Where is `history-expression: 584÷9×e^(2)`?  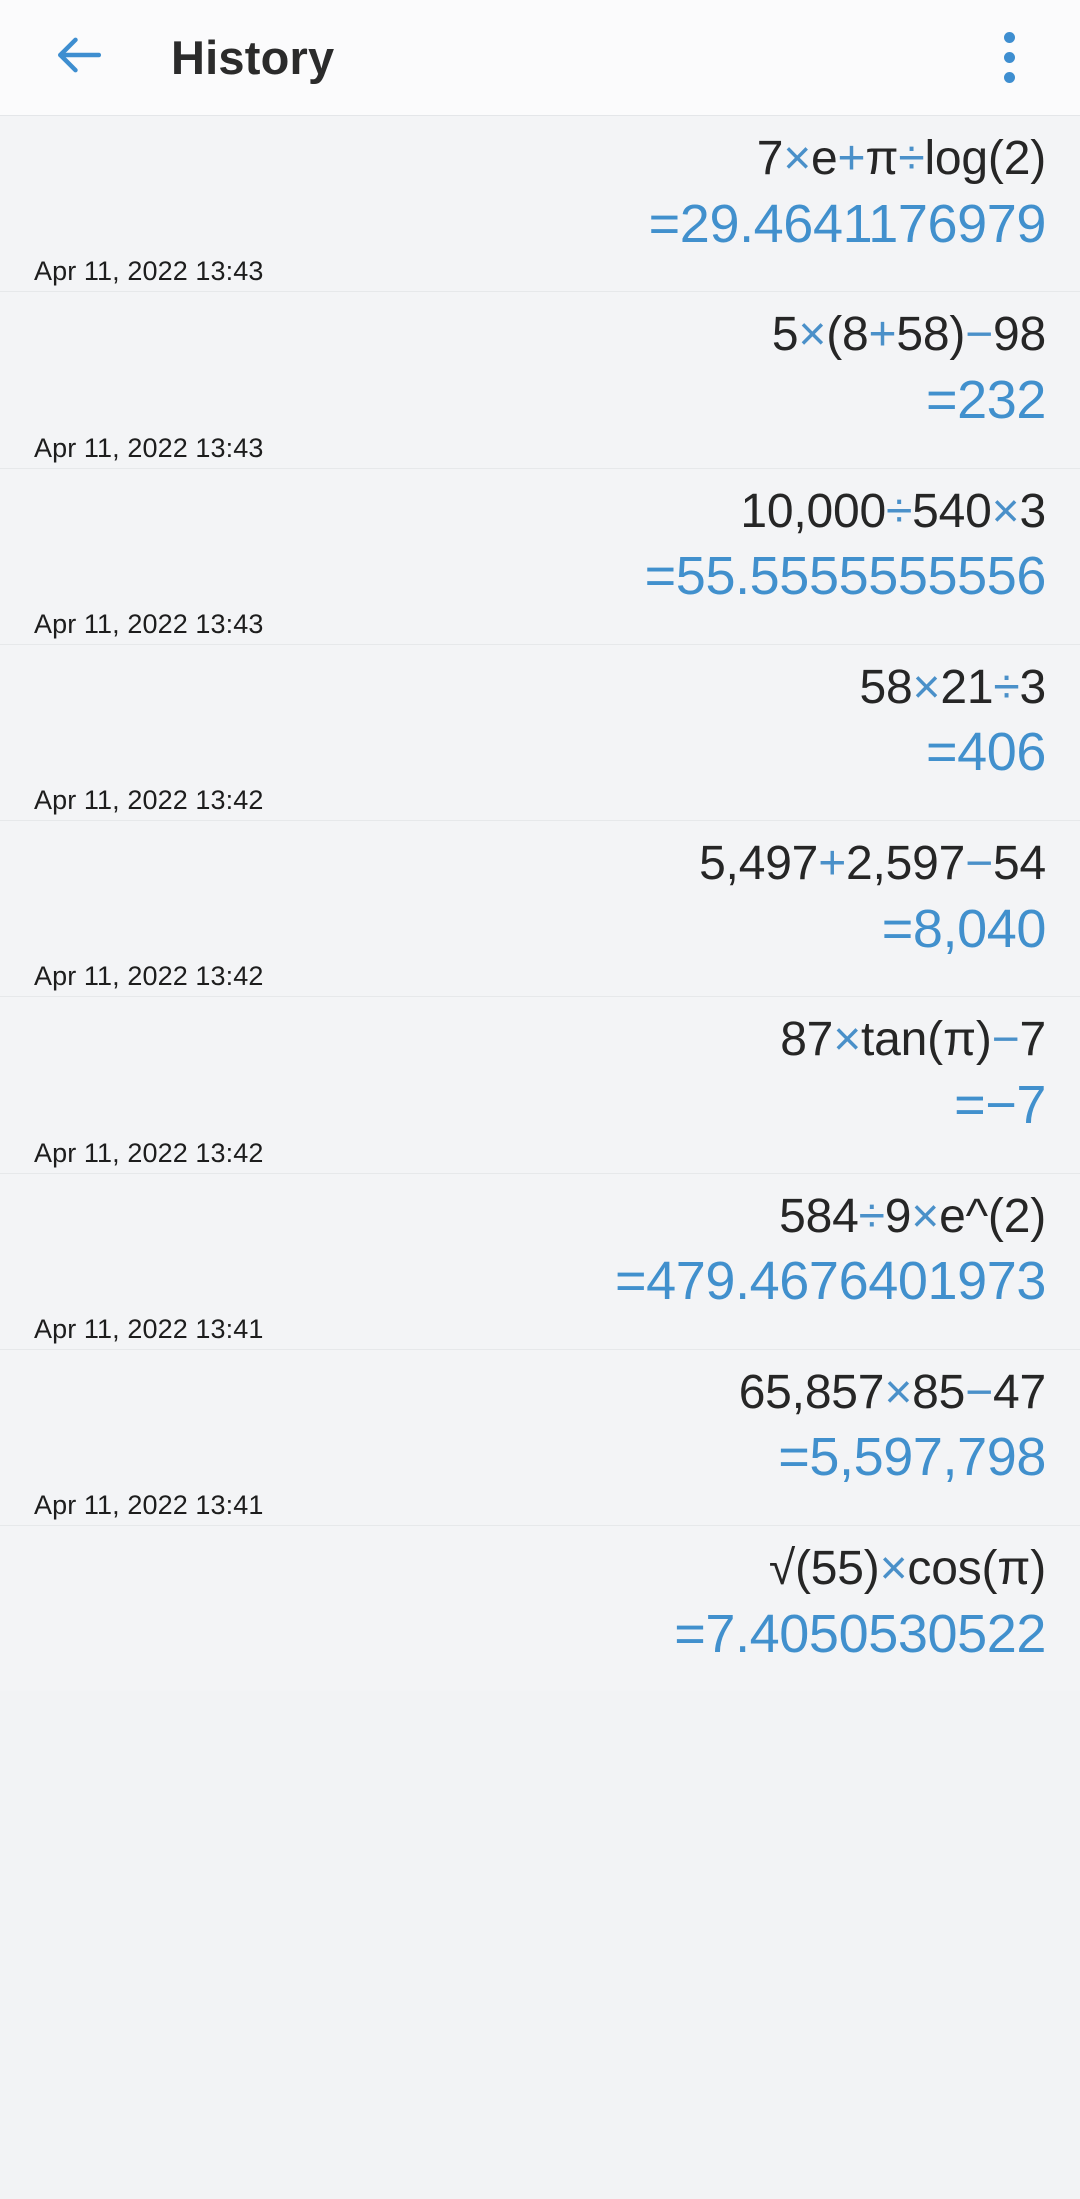
history-expression: 584÷9×e^(2) is located at coordinates (912, 1216).